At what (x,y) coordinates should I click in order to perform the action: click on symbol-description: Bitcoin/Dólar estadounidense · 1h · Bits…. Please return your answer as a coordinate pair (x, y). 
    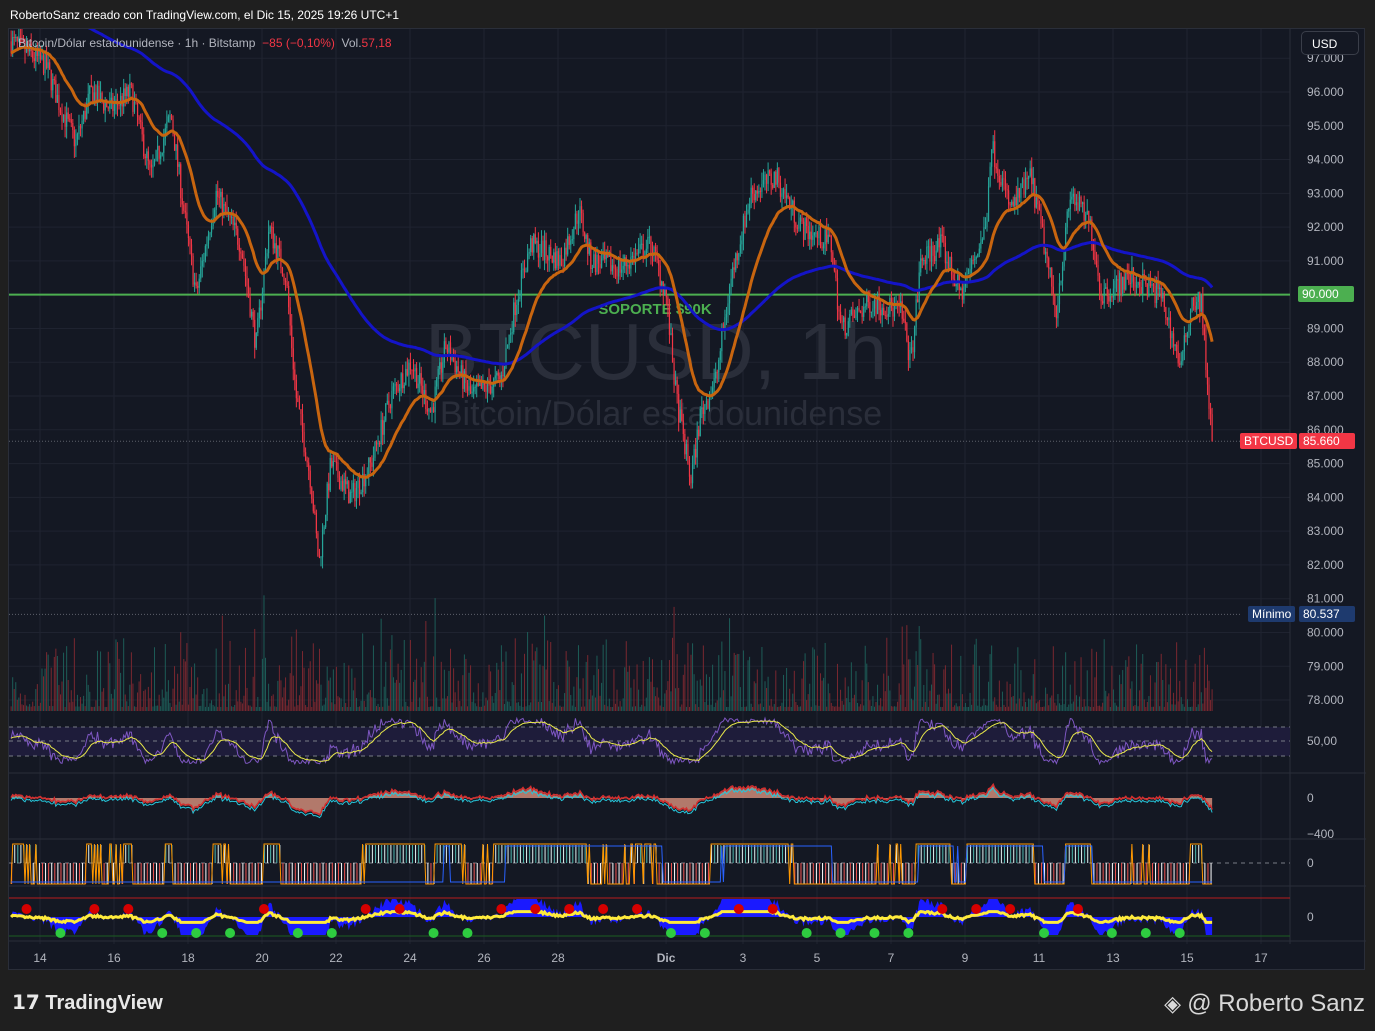
    Looking at the image, I should click on (136, 43).